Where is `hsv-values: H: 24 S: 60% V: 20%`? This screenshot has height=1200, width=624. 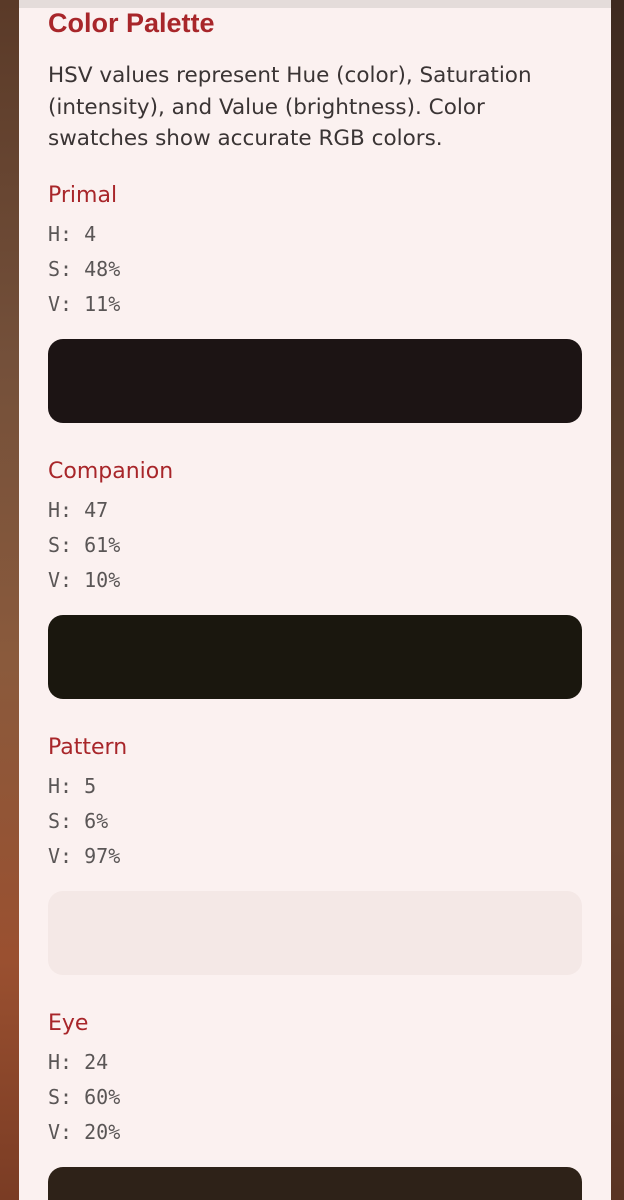 hsv-values: H: 24 S: 60% V: 20% is located at coordinates (315, 1097).